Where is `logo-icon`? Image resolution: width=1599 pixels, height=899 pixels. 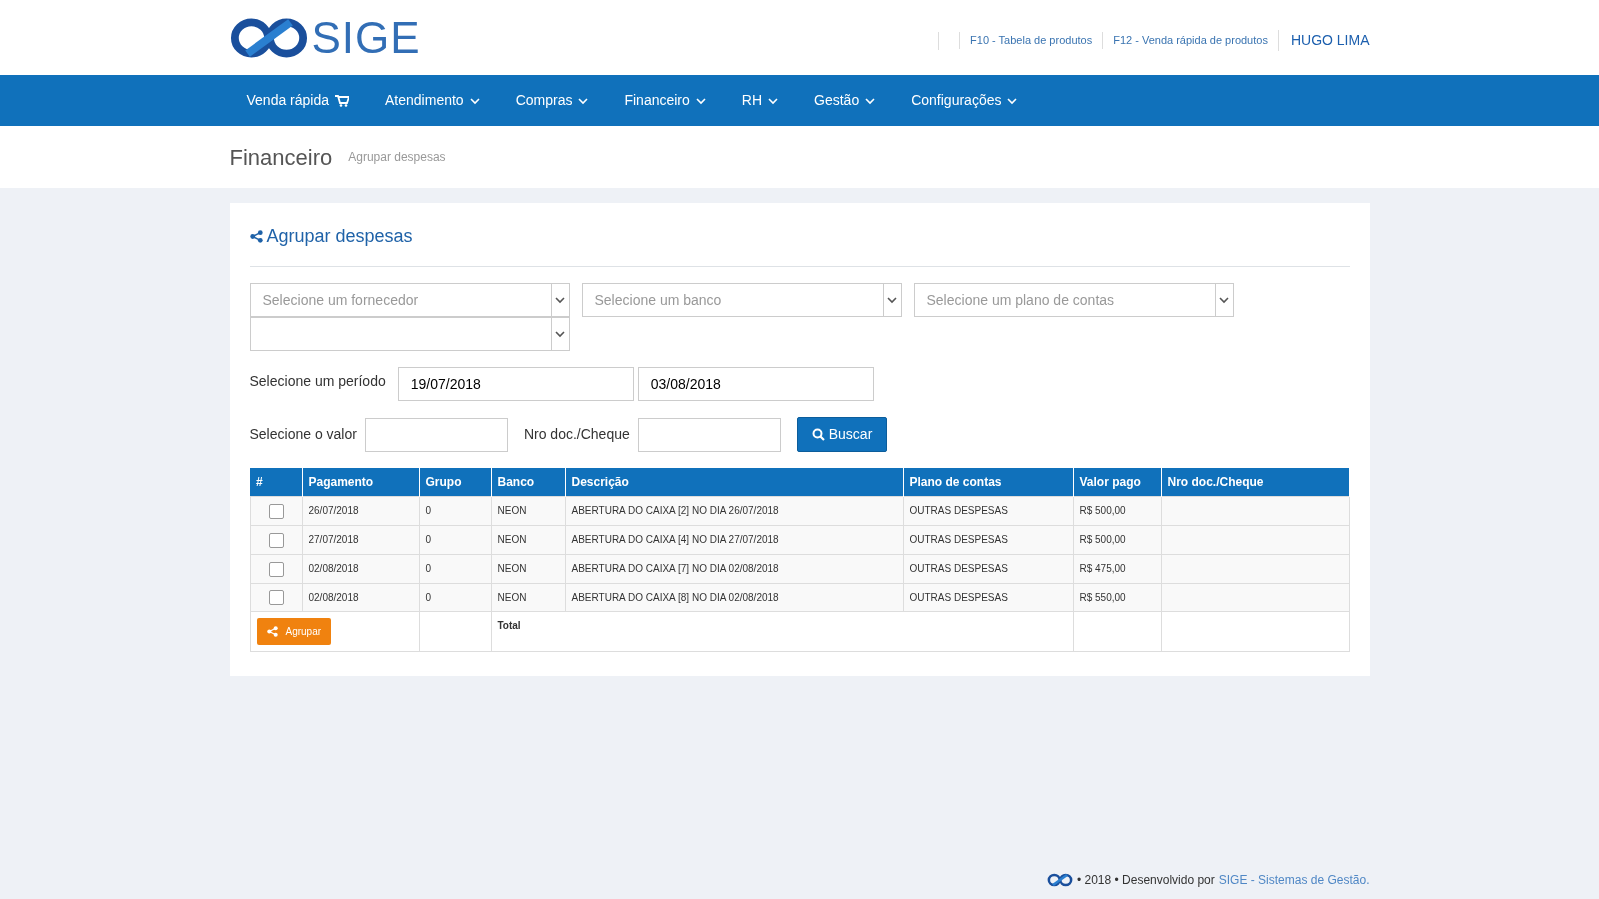 logo-icon is located at coordinates (1059, 880).